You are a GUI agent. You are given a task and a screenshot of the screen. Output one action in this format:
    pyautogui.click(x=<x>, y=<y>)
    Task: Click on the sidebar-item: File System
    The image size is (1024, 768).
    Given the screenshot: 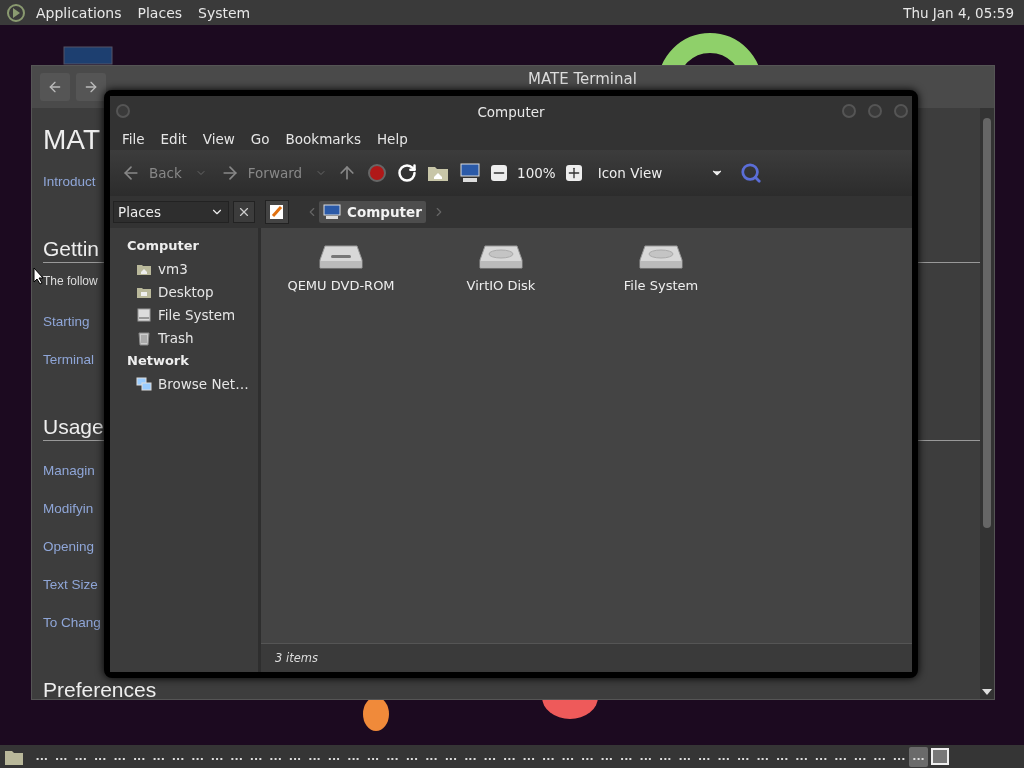 What is the action you would take?
    pyautogui.click(x=197, y=314)
    